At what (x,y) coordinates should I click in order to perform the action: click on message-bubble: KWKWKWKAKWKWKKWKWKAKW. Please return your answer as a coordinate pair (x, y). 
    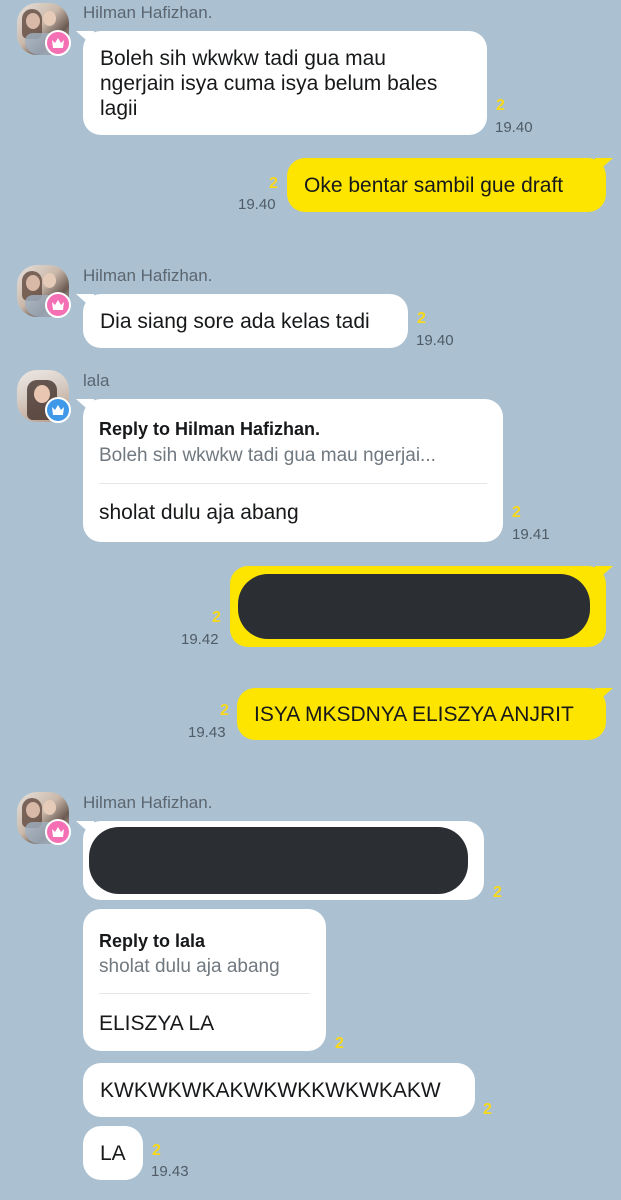
    Looking at the image, I should click on (279, 1090).